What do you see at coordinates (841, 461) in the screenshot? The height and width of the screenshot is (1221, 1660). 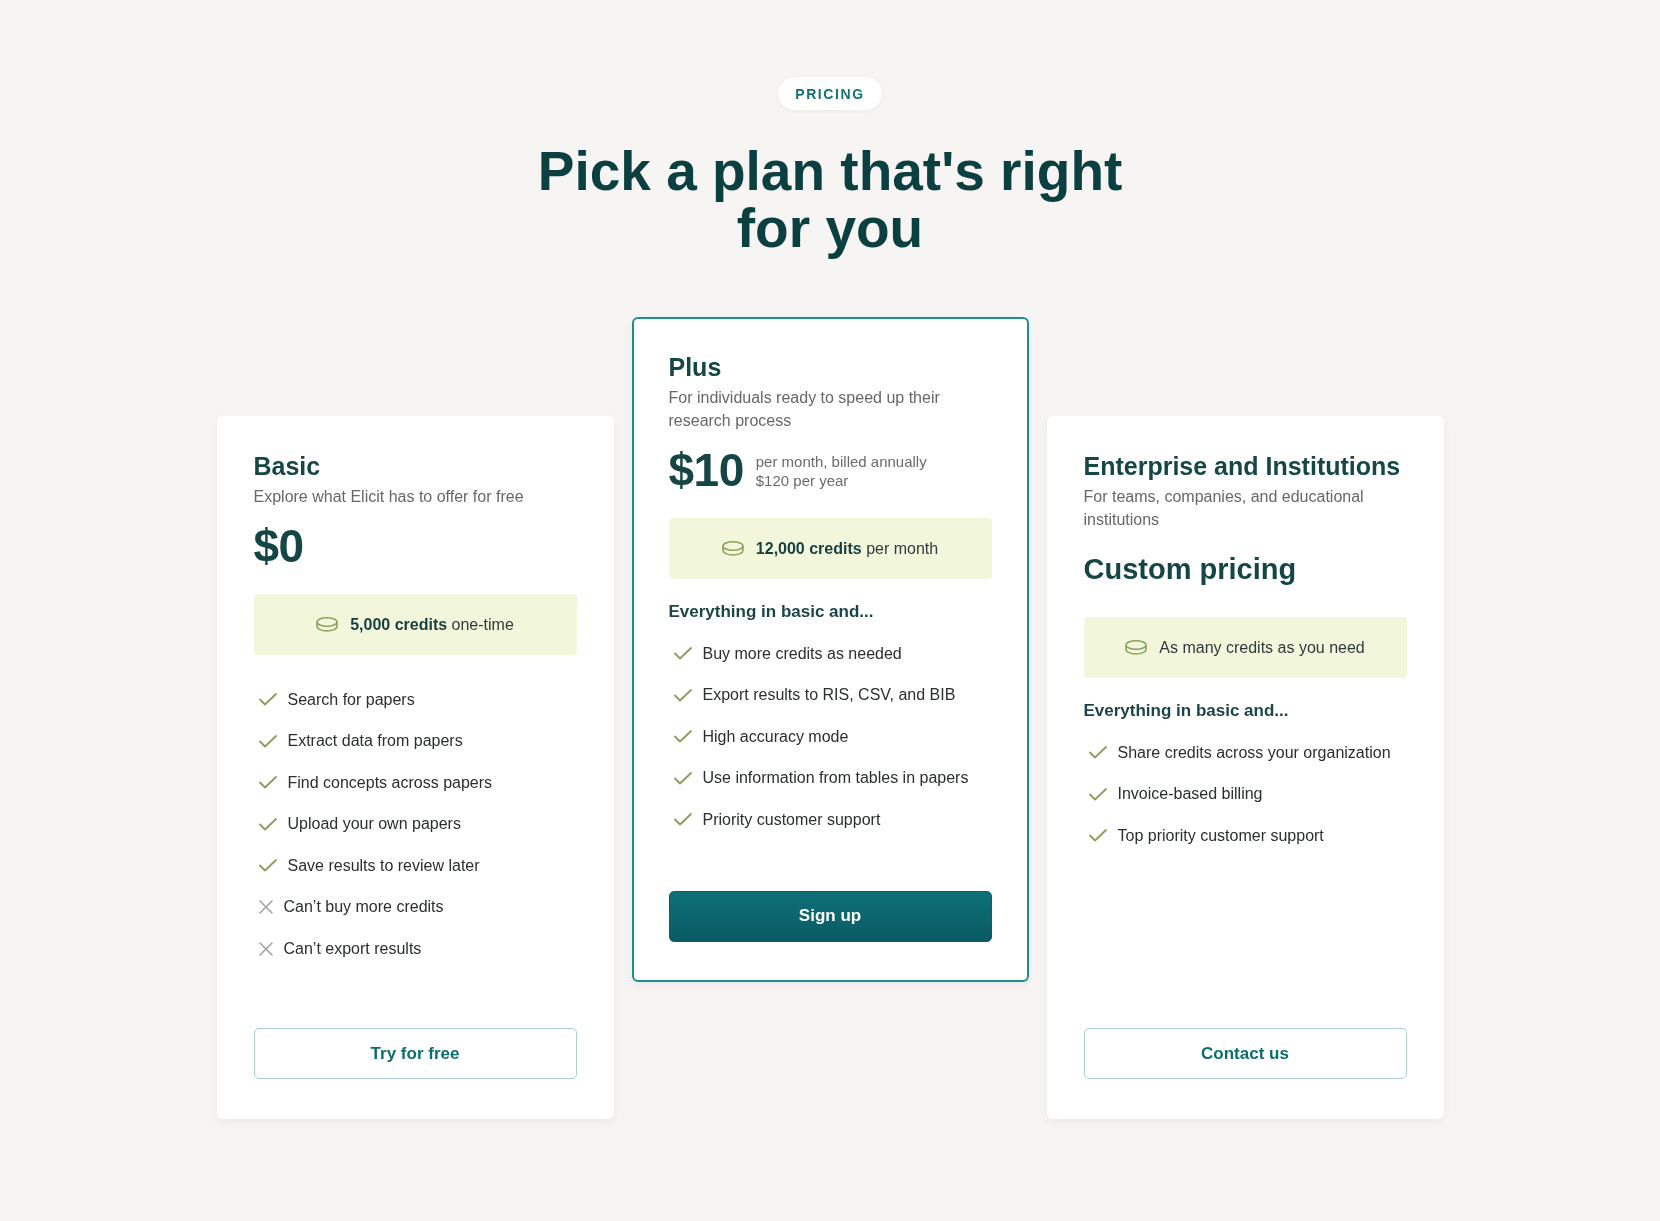 I see `price-note: per month, billed annually` at bounding box center [841, 461].